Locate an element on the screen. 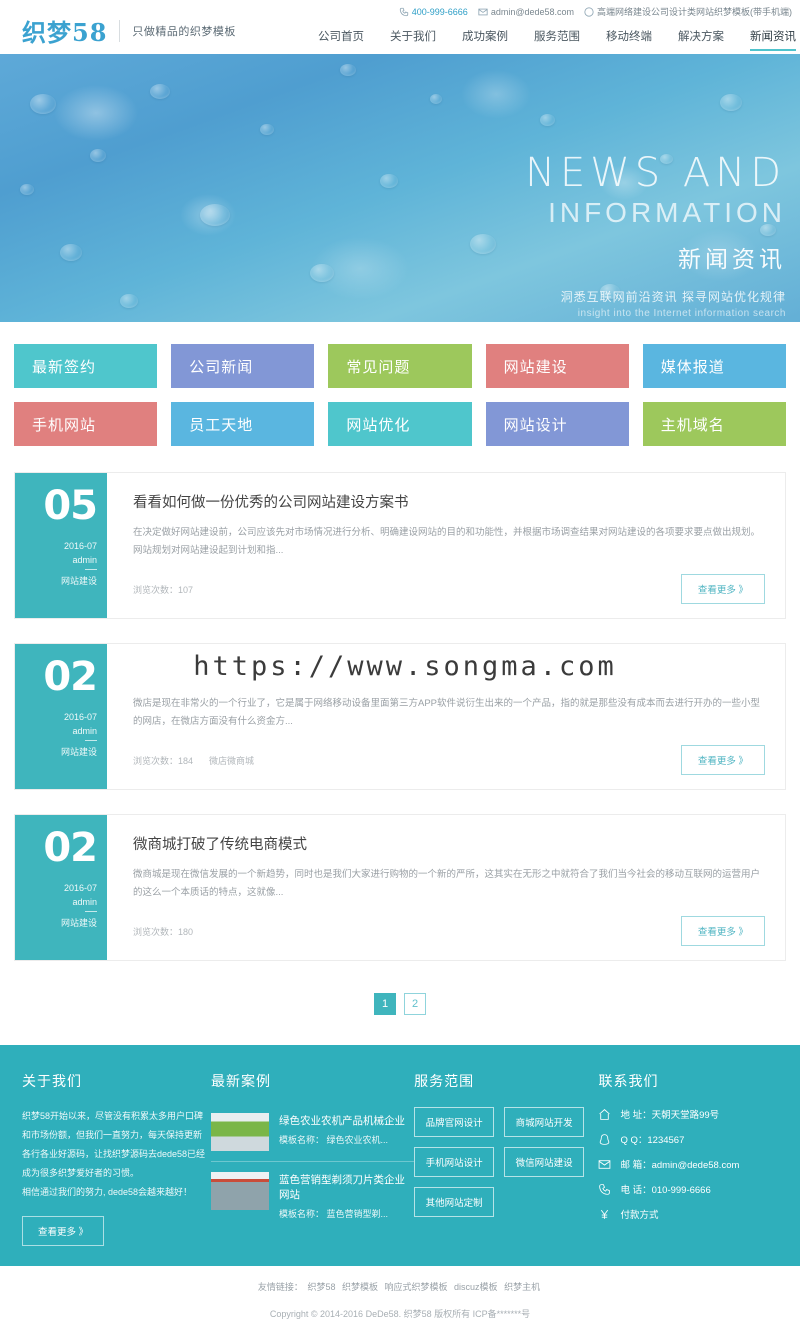 The image size is (800, 1339). category-host-domain: 主机域名 is located at coordinates (714, 424).